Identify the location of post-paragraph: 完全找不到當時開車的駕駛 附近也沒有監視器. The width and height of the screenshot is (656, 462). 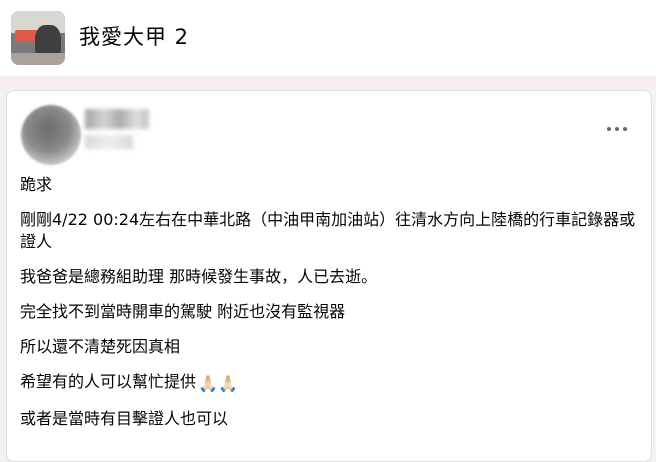
(183, 311).